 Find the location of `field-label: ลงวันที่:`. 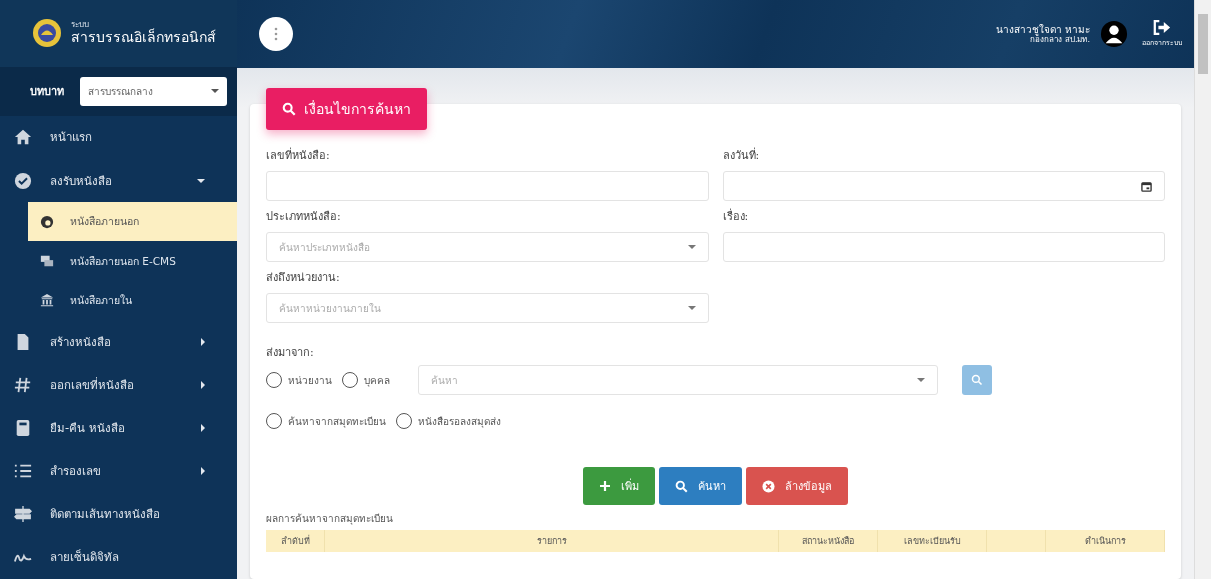

field-label: ลงวันที่: is located at coordinates (741, 155).